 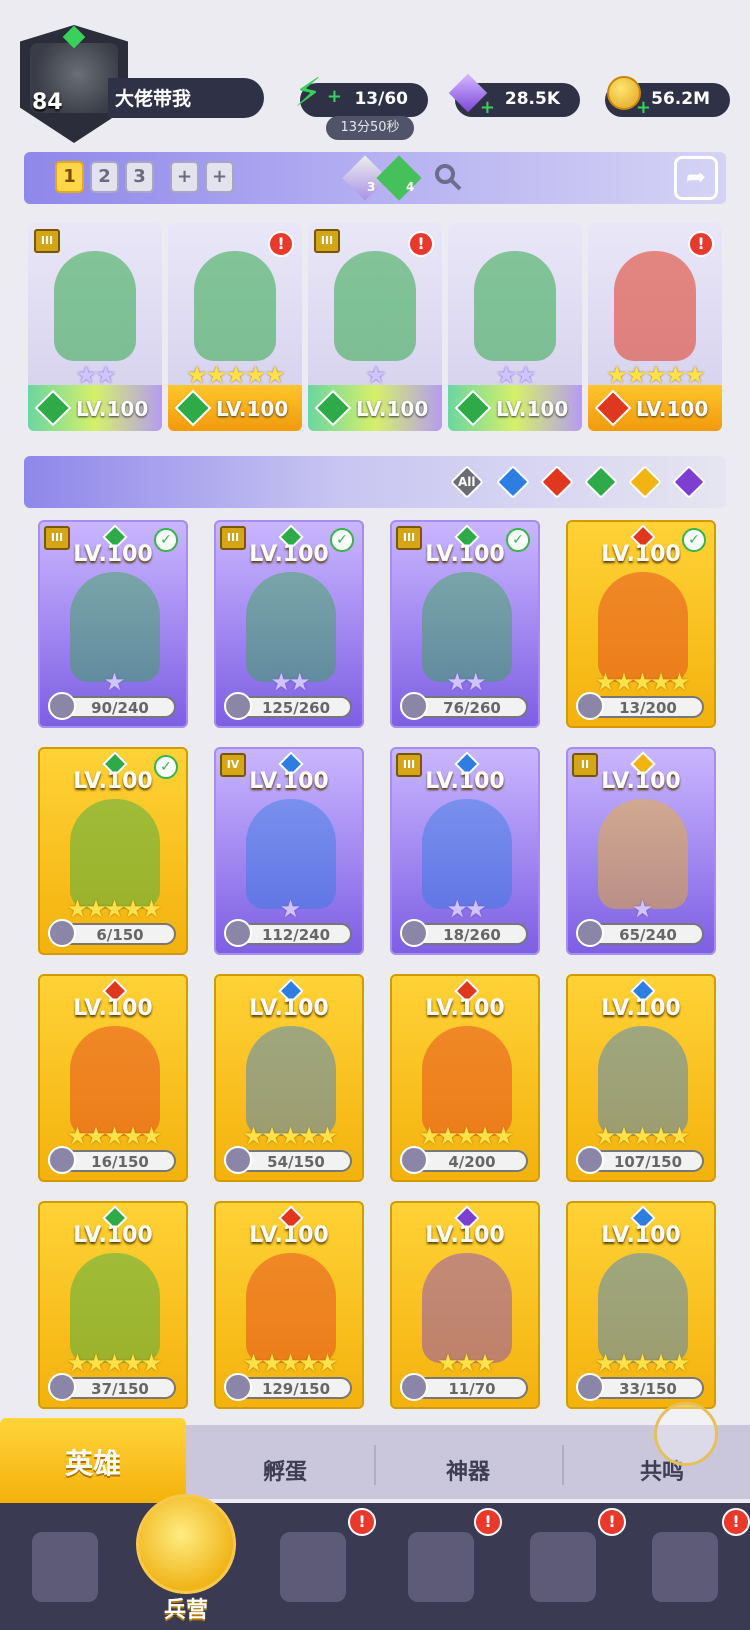 What do you see at coordinates (184, 177) in the screenshot?
I see `add-team-button: +` at bounding box center [184, 177].